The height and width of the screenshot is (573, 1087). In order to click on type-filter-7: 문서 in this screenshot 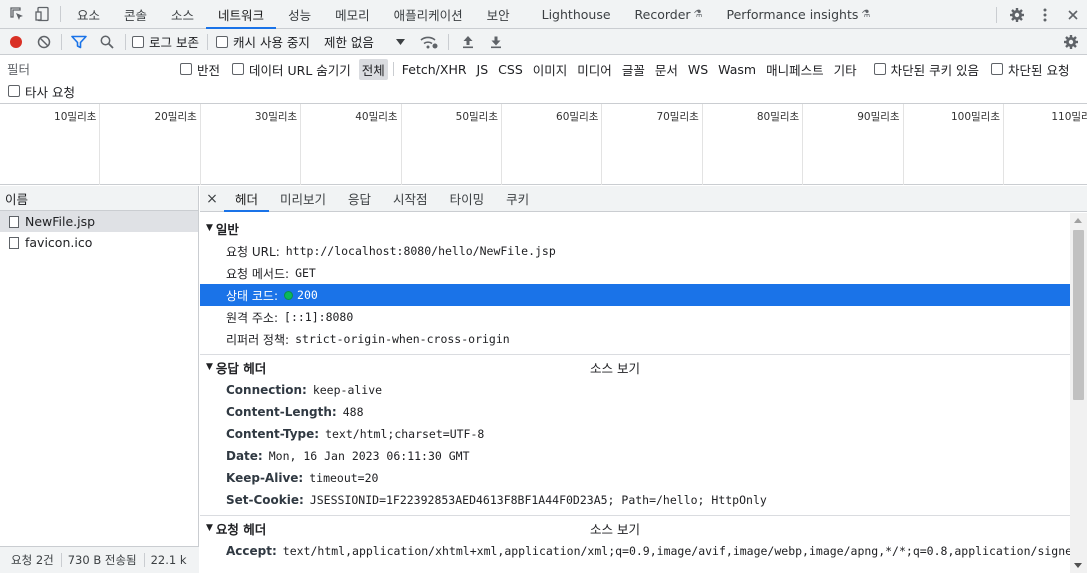, I will do `click(666, 69)`.